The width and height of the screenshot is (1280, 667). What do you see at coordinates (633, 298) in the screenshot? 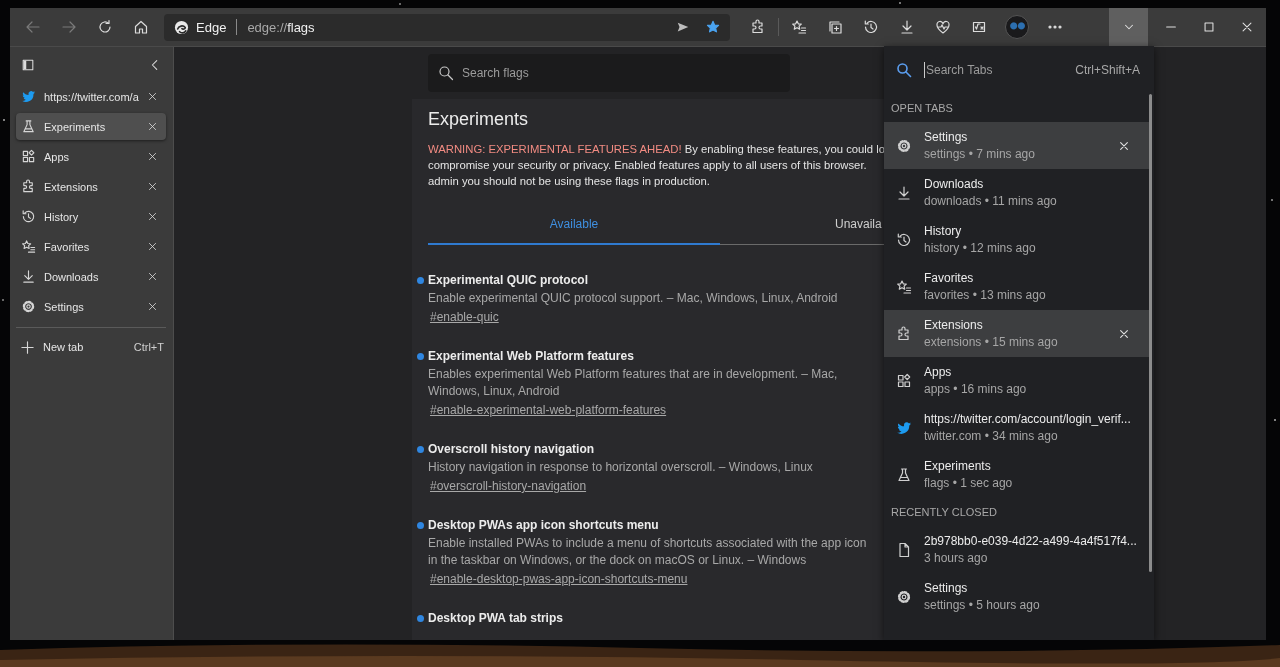
I see `flag-description: Enable experimental QUIC protocol support. – Mac, Windows, Linux, Android` at bounding box center [633, 298].